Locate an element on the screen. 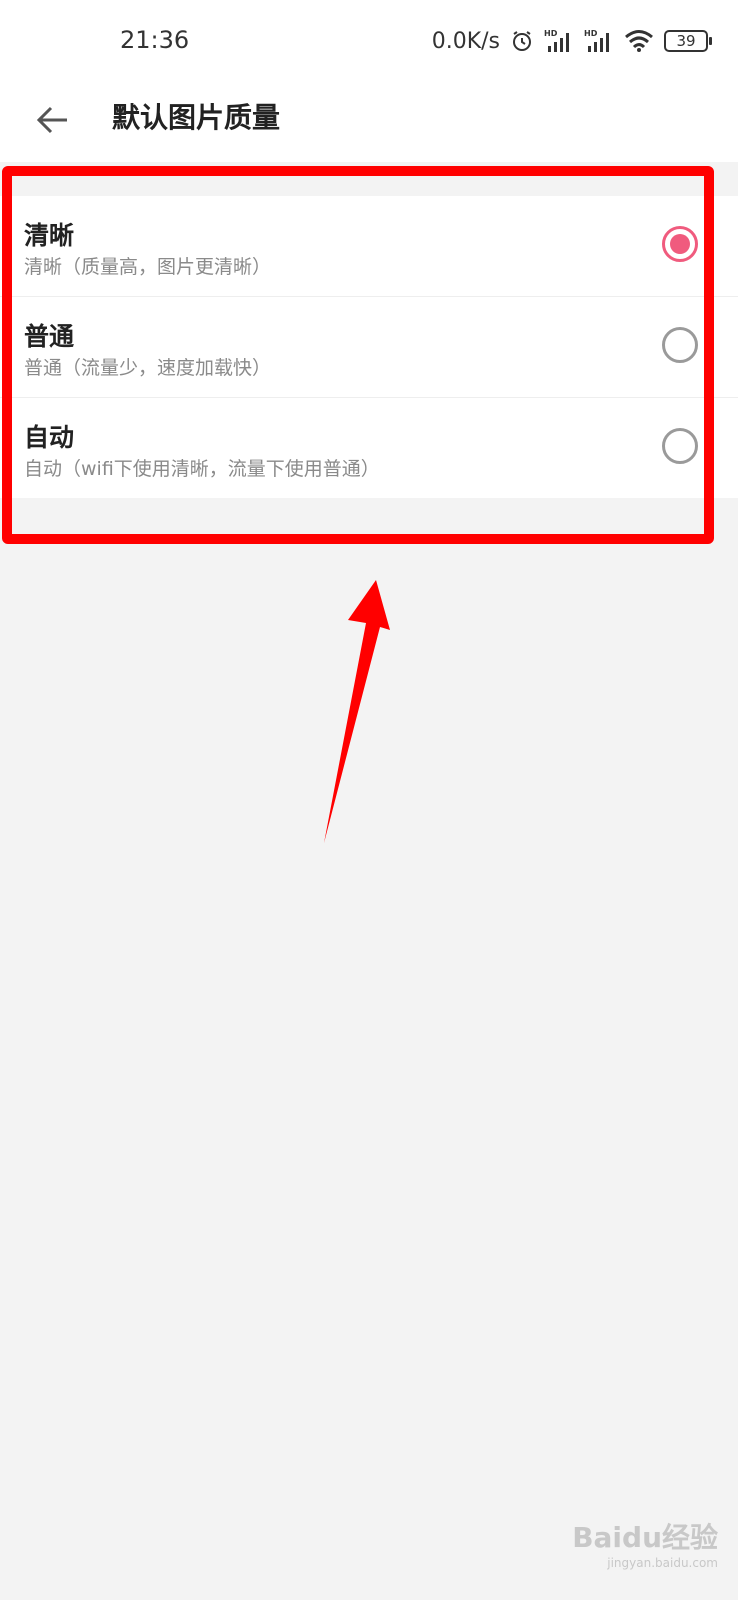 Image resolution: width=738 pixels, height=1600 pixels. annotation-arrow-icon is located at coordinates (357, 711).